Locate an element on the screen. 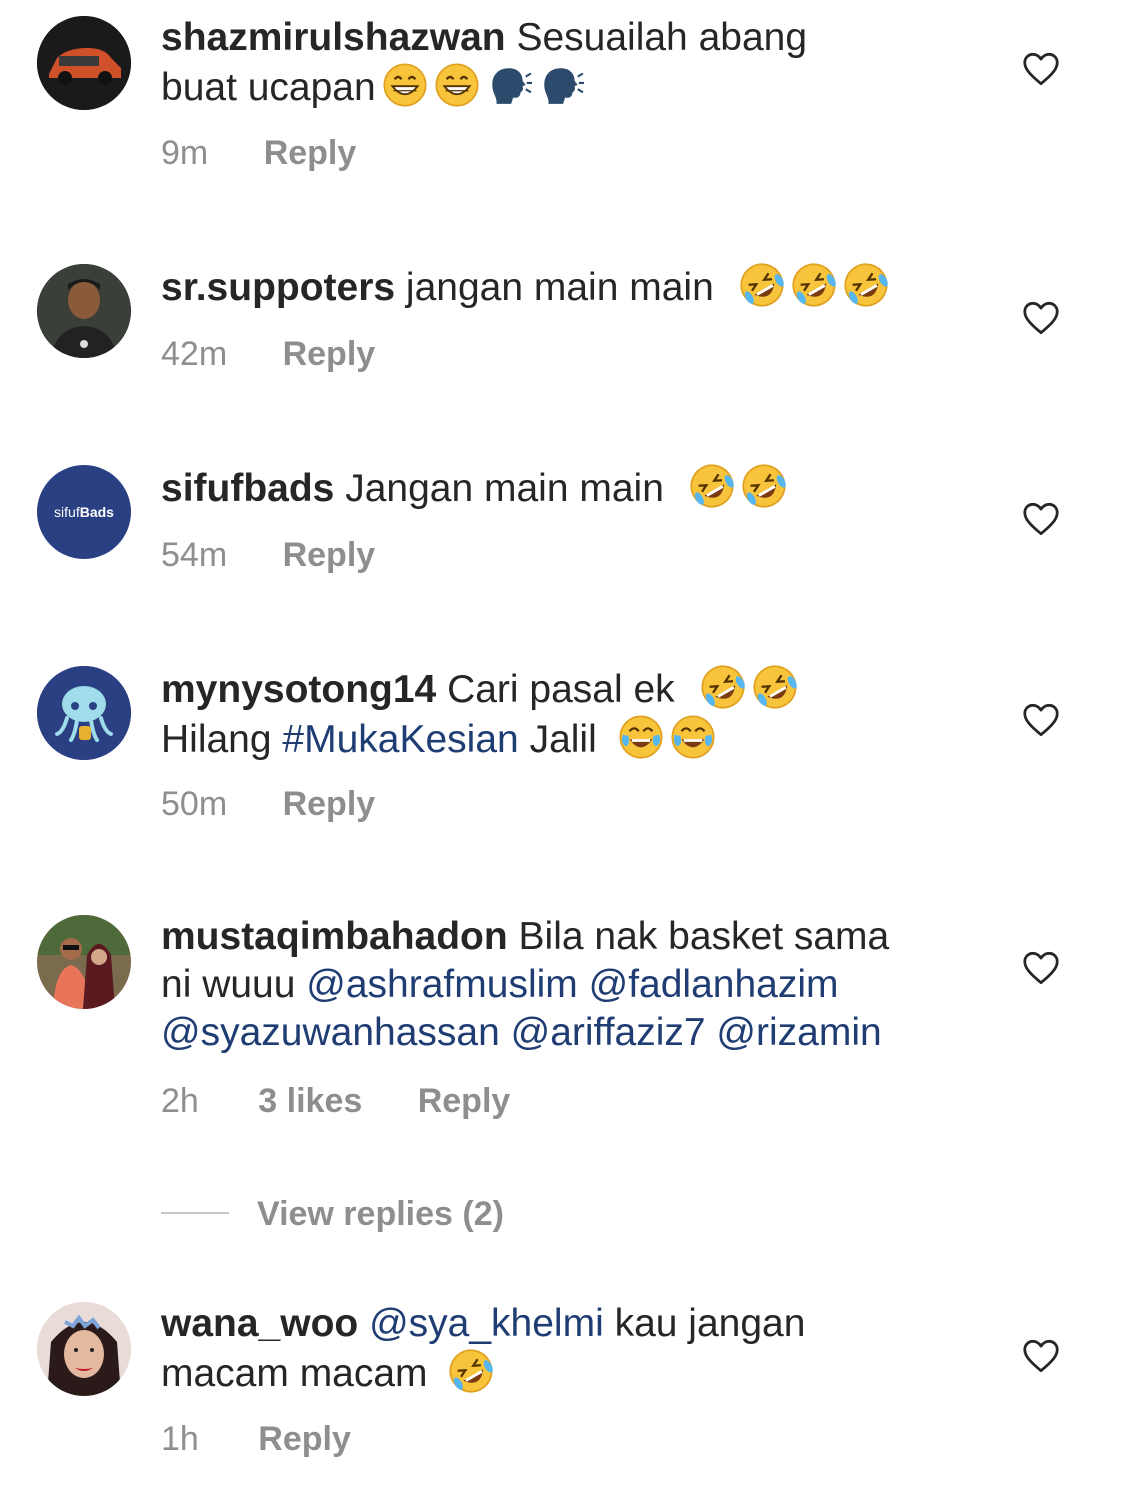  timestamp: 9m is located at coordinates (185, 153).